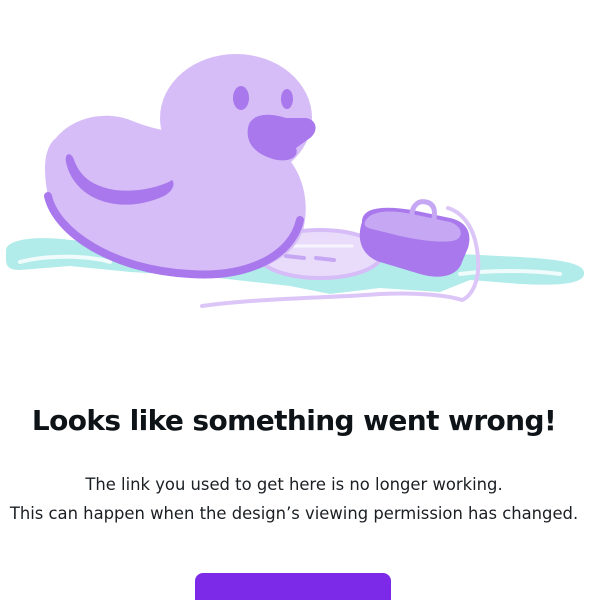 This screenshot has height=600, width=600. What do you see at coordinates (294, 420) in the screenshot?
I see `error-title: Looks like something went wrong!` at bounding box center [294, 420].